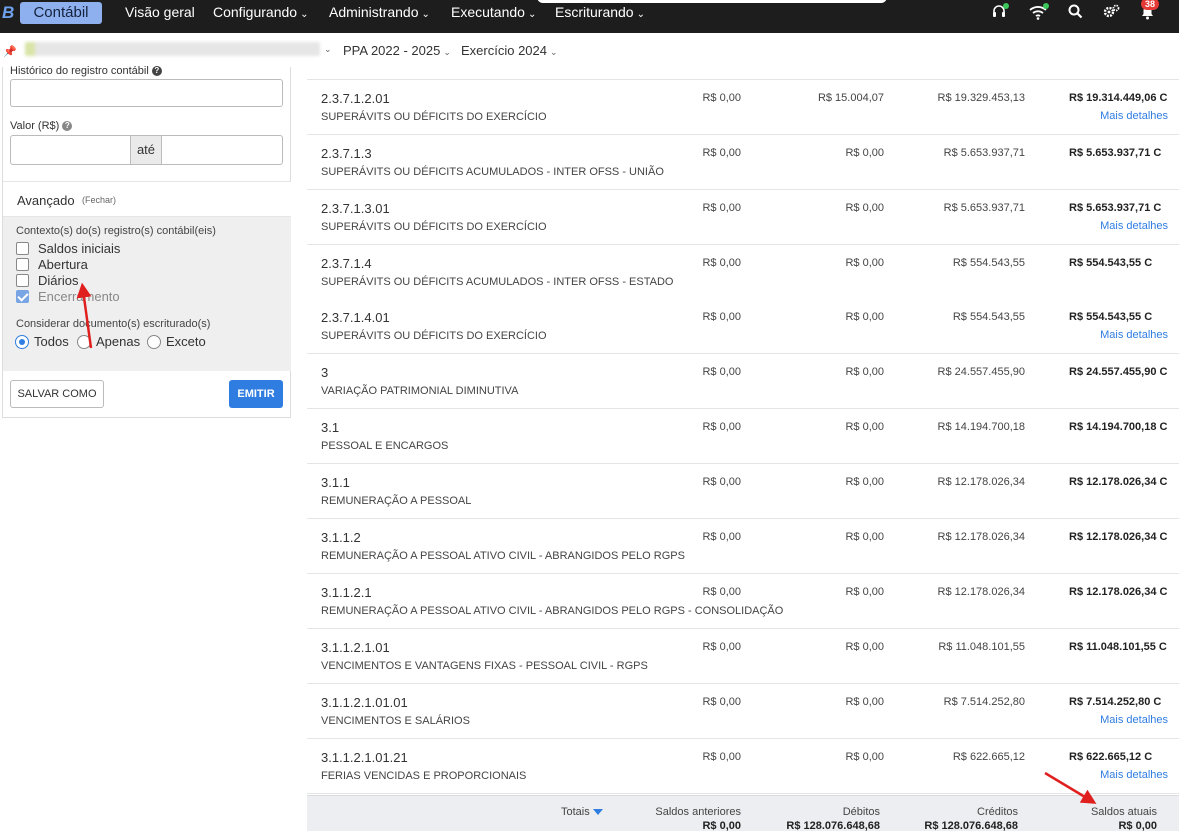 This screenshot has width=1179, height=831. What do you see at coordinates (147, 199) in the screenshot?
I see `advanced-section-header: Avançado (Fechar)` at bounding box center [147, 199].